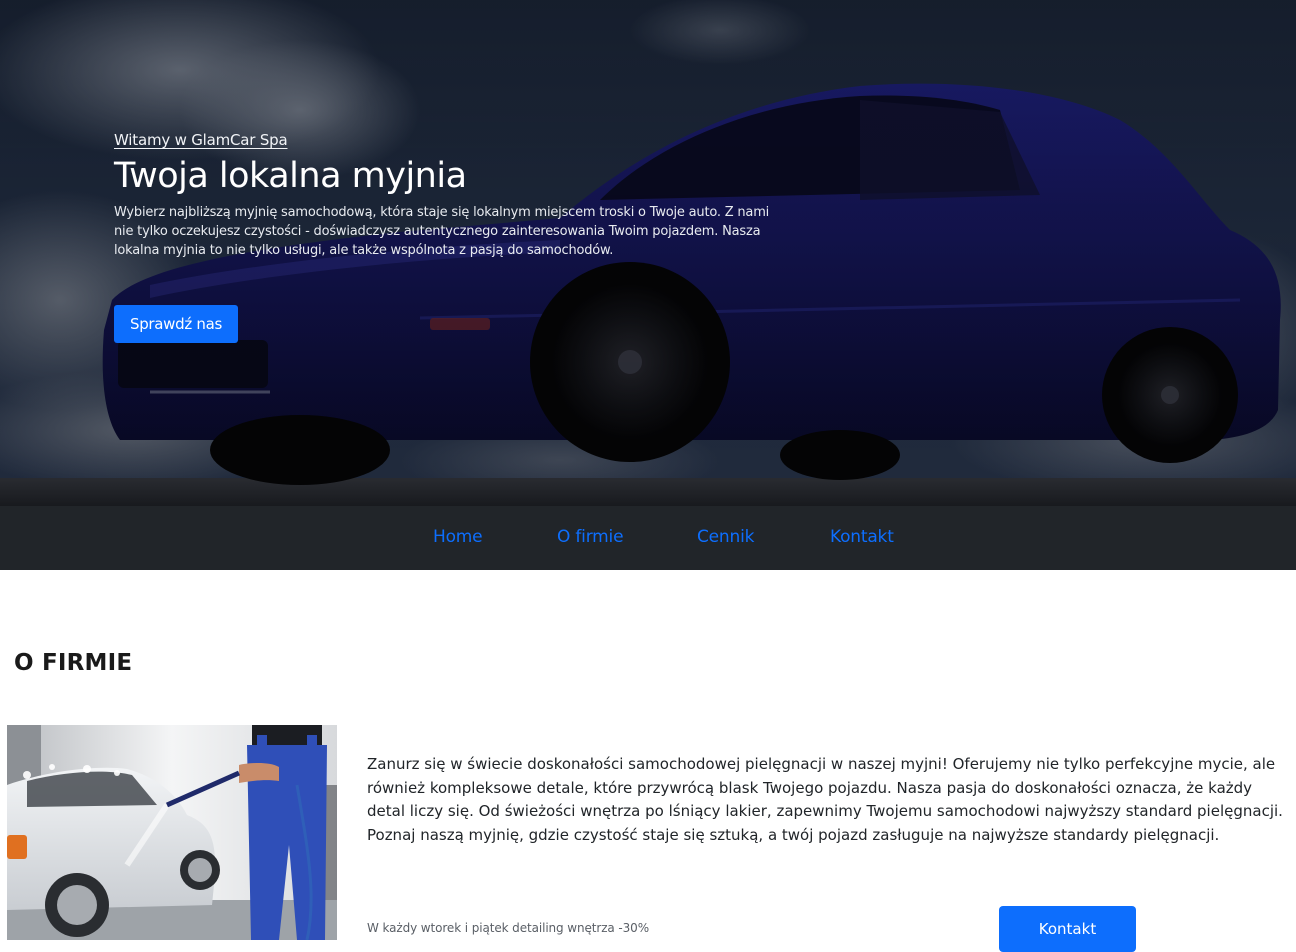 The height and width of the screenshot is (952, 1296). What do you see at coordinates (201, 140) in the screenshot?
I see `hero-greeting-link: Witamy w GlamCar Spa` at bounding box center [201, 140].